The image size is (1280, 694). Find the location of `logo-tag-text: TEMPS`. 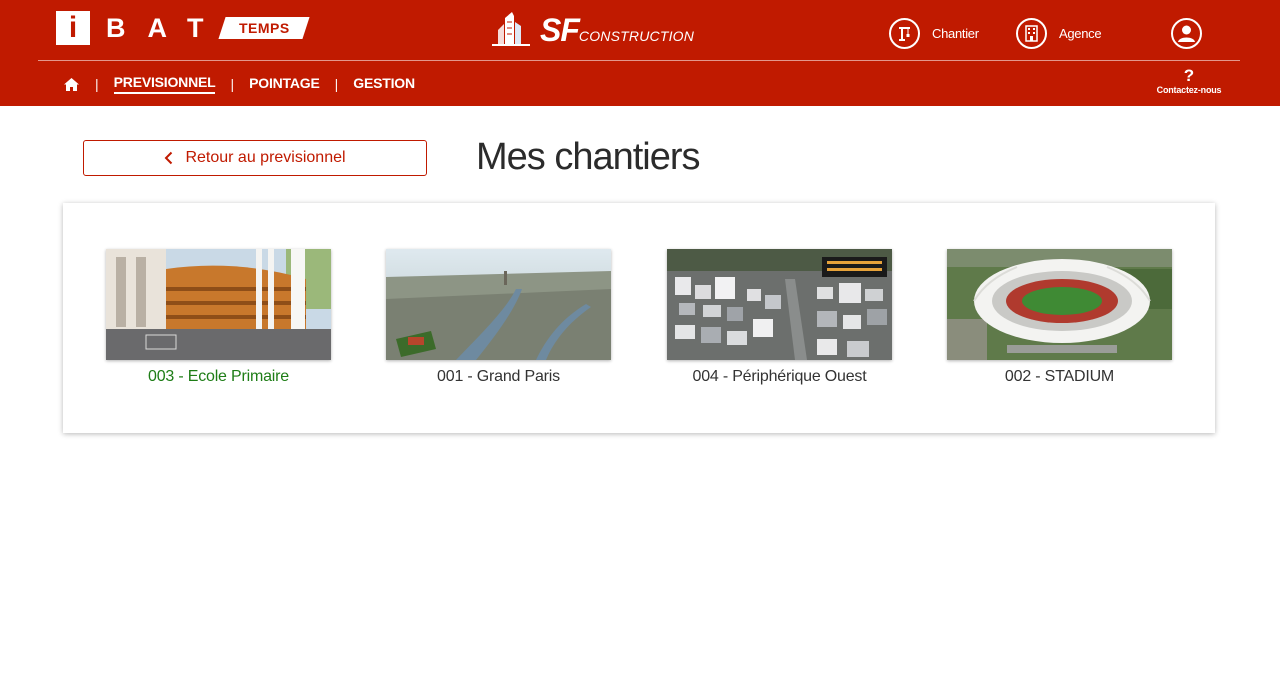

logo-tag-text: TEMPS is located at coordinates (263, 28).